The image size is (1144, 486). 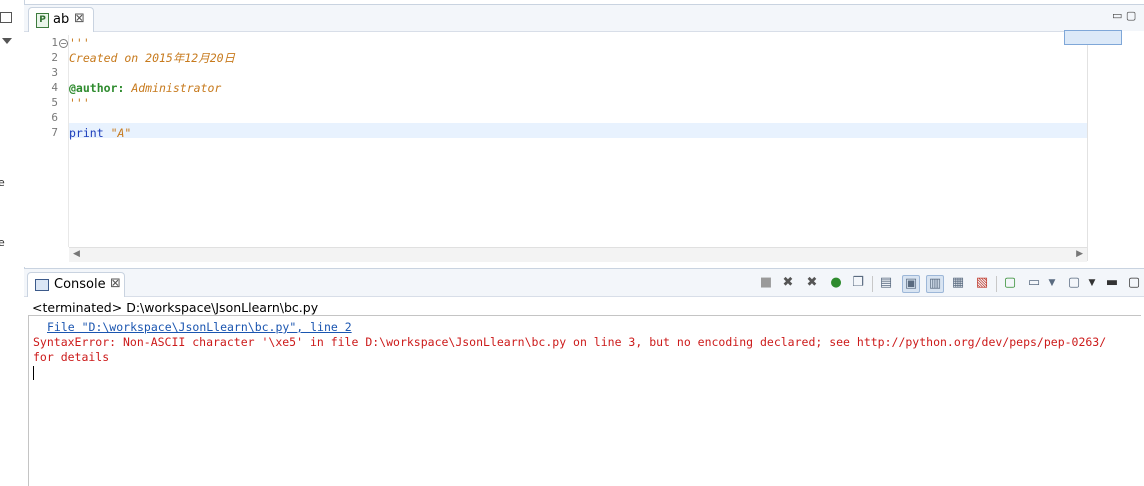 I want to click on line-number: 3, so click(x=54, y=72).